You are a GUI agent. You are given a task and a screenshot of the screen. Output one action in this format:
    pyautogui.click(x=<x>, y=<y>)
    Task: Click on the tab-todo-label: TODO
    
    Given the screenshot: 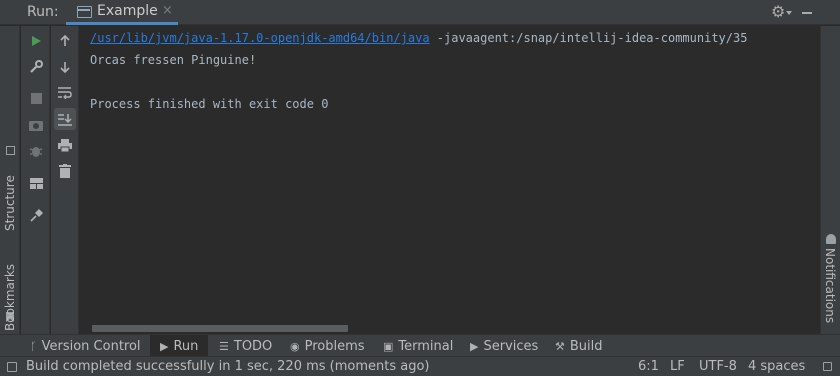 What is the action you would take?
    pyautogui.click(x=253, y=346)
    